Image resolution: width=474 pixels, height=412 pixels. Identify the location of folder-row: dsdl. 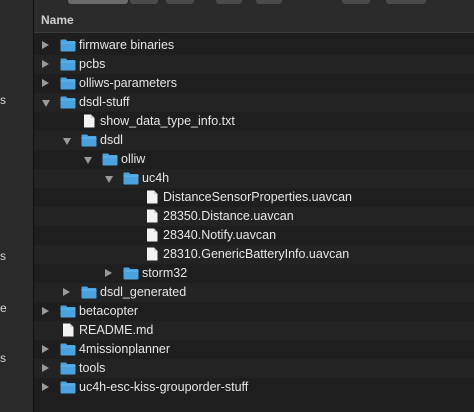
(254, 140).